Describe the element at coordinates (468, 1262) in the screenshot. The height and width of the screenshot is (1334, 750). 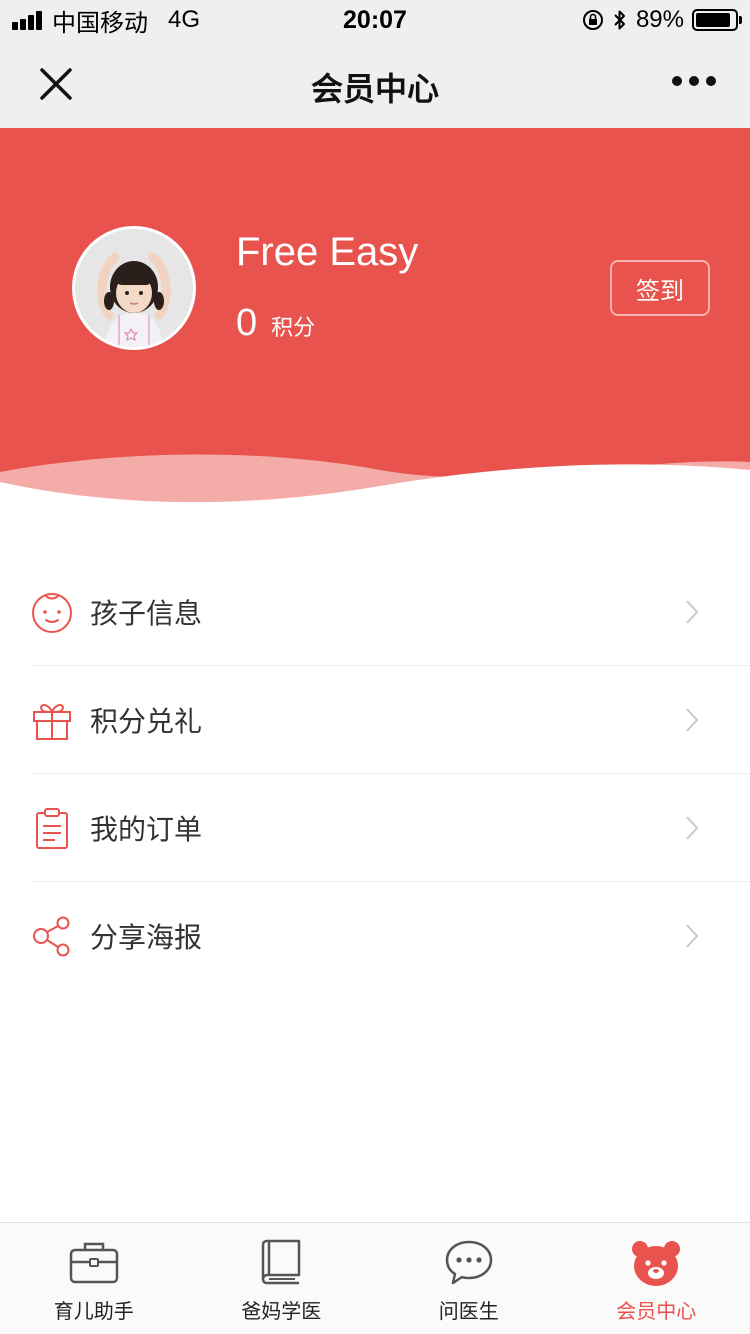
I see `chat-icon` at that location.